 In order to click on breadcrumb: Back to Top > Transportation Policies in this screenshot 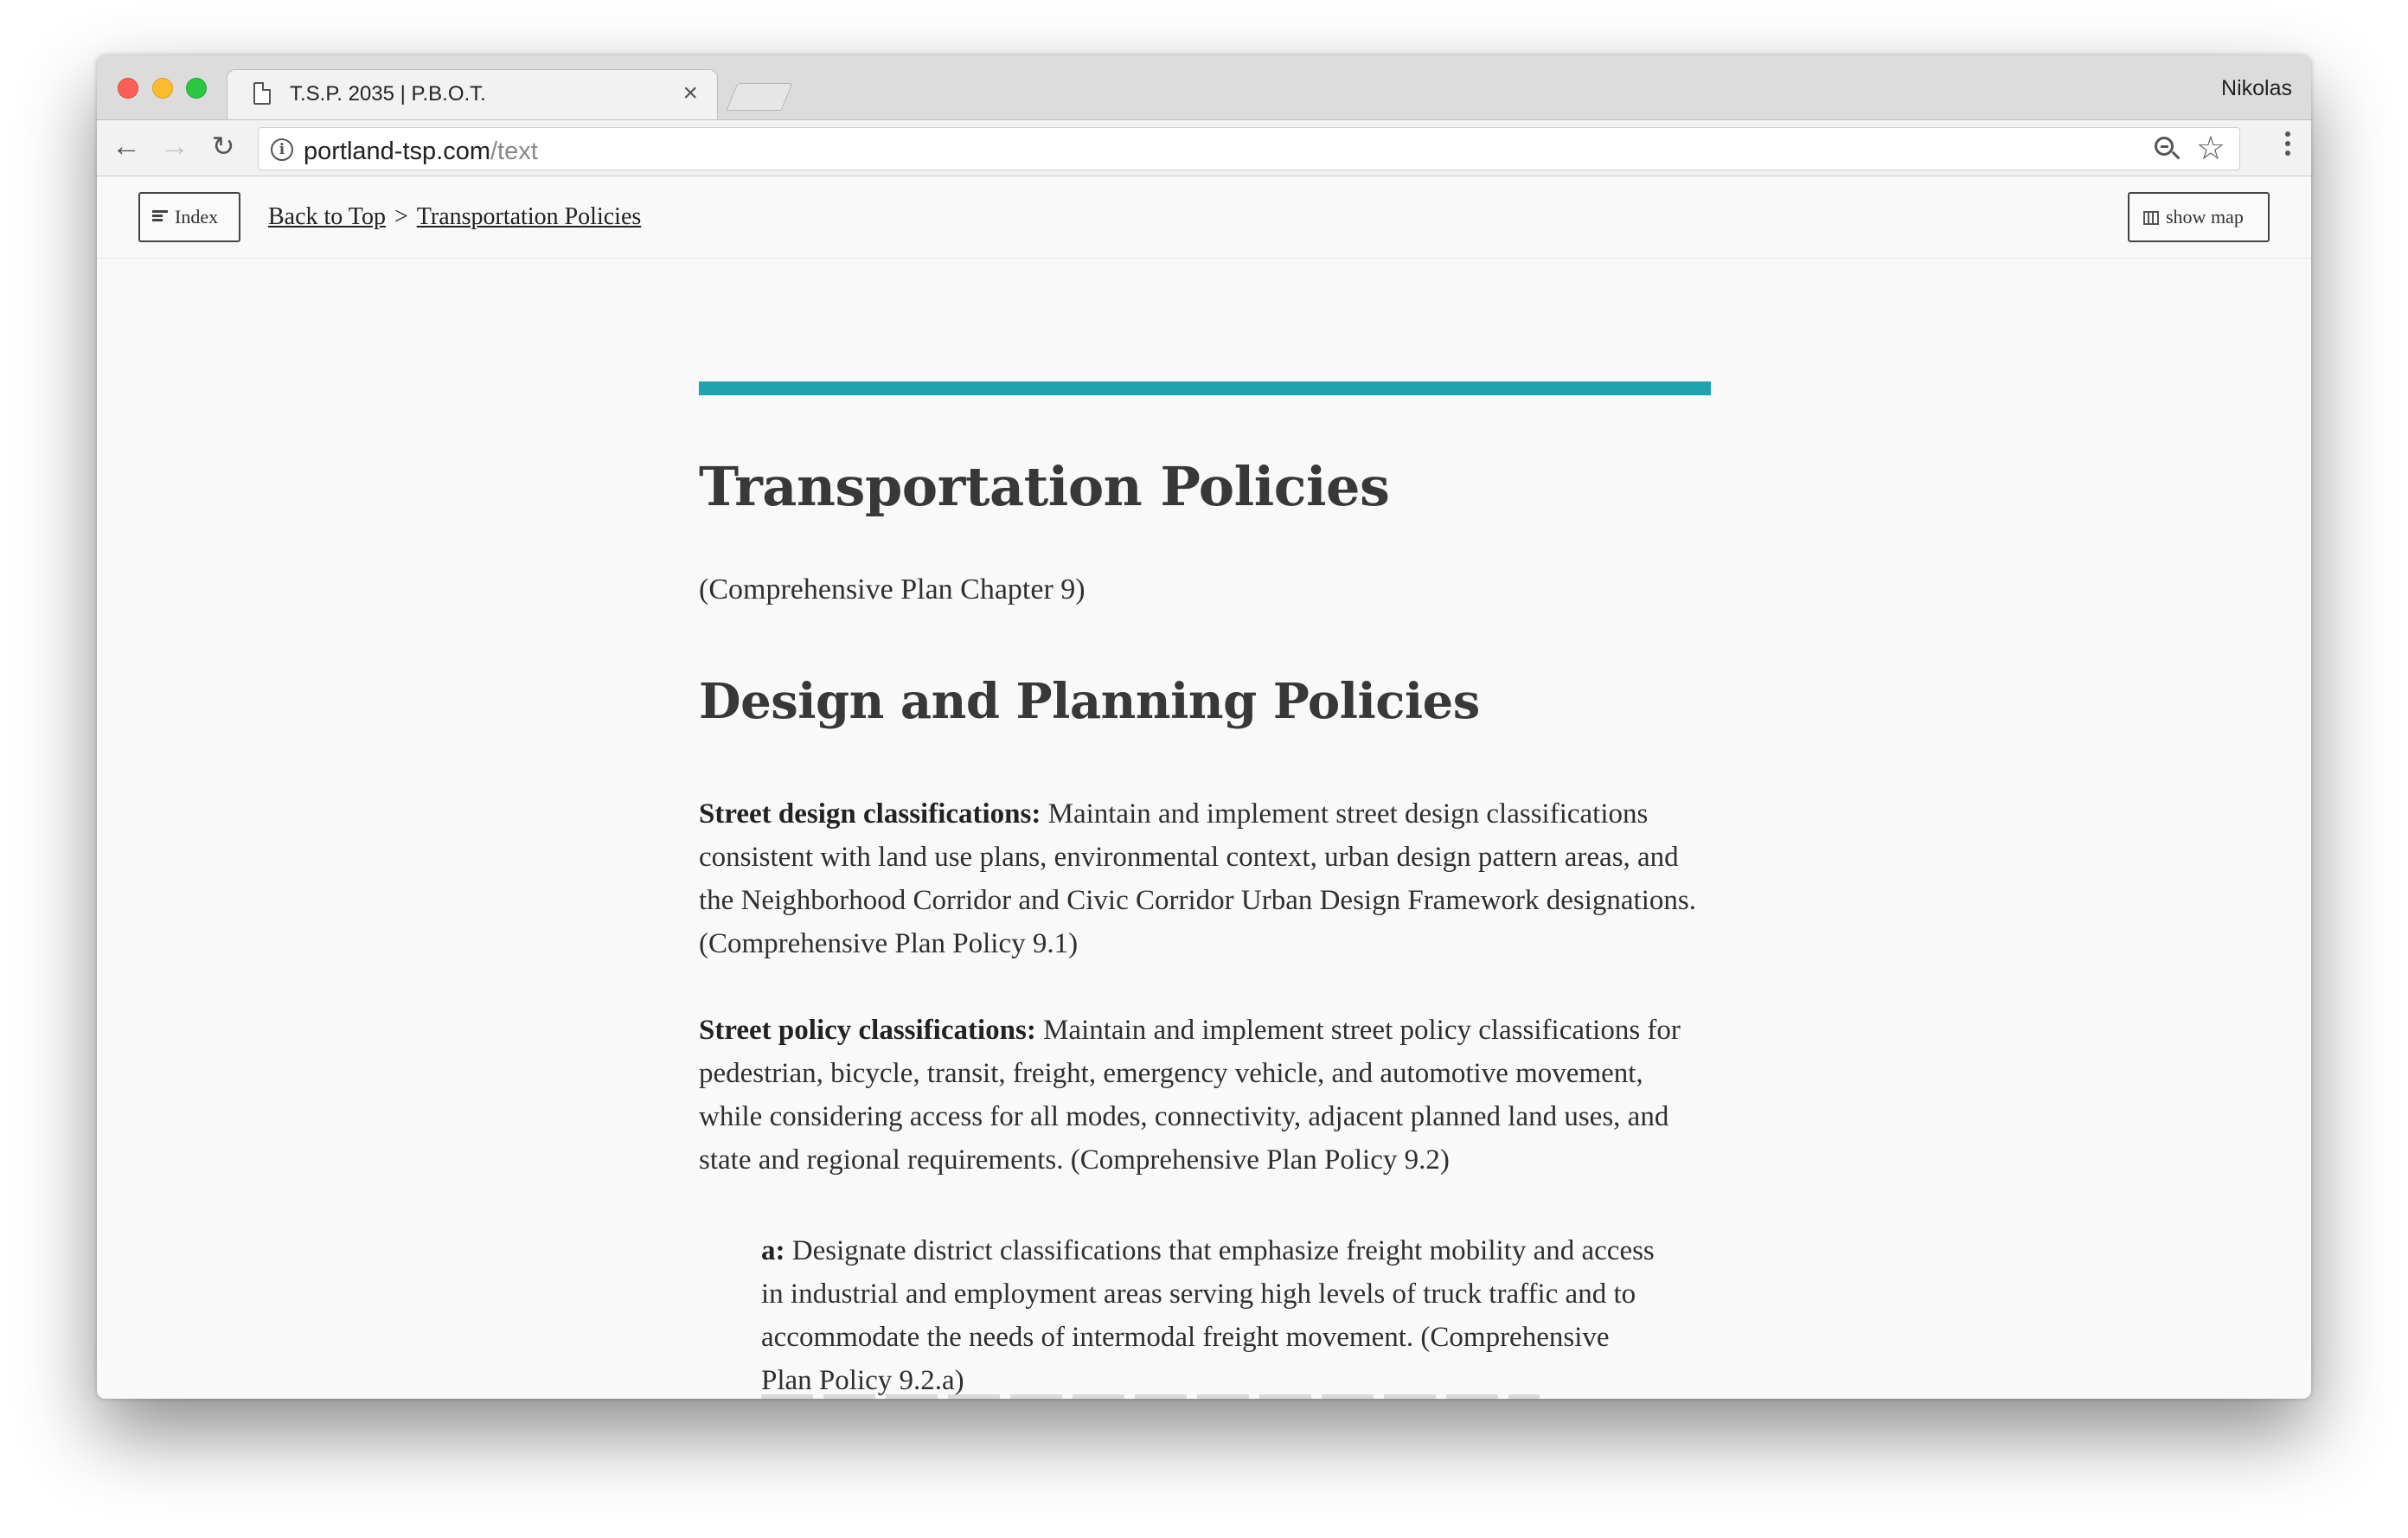, I will do `click(454, 217)`.